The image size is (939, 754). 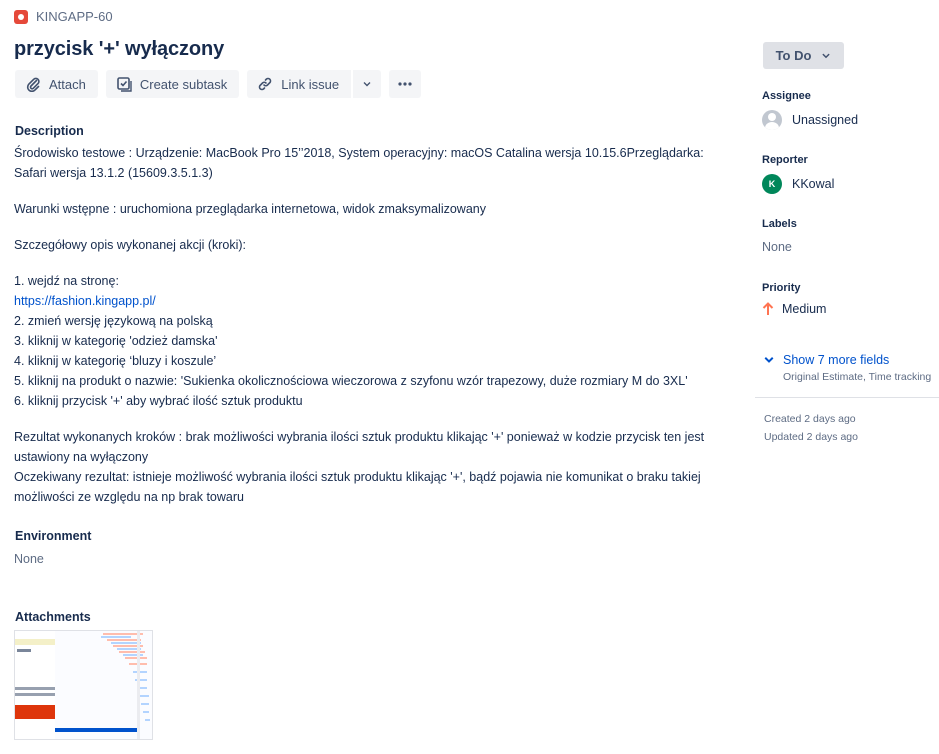 What do you see at coordinates (113, 321) in the screenshot?
I see `description-line: 2. zmień wersję językową na polską` at bounding box center [113, 321].